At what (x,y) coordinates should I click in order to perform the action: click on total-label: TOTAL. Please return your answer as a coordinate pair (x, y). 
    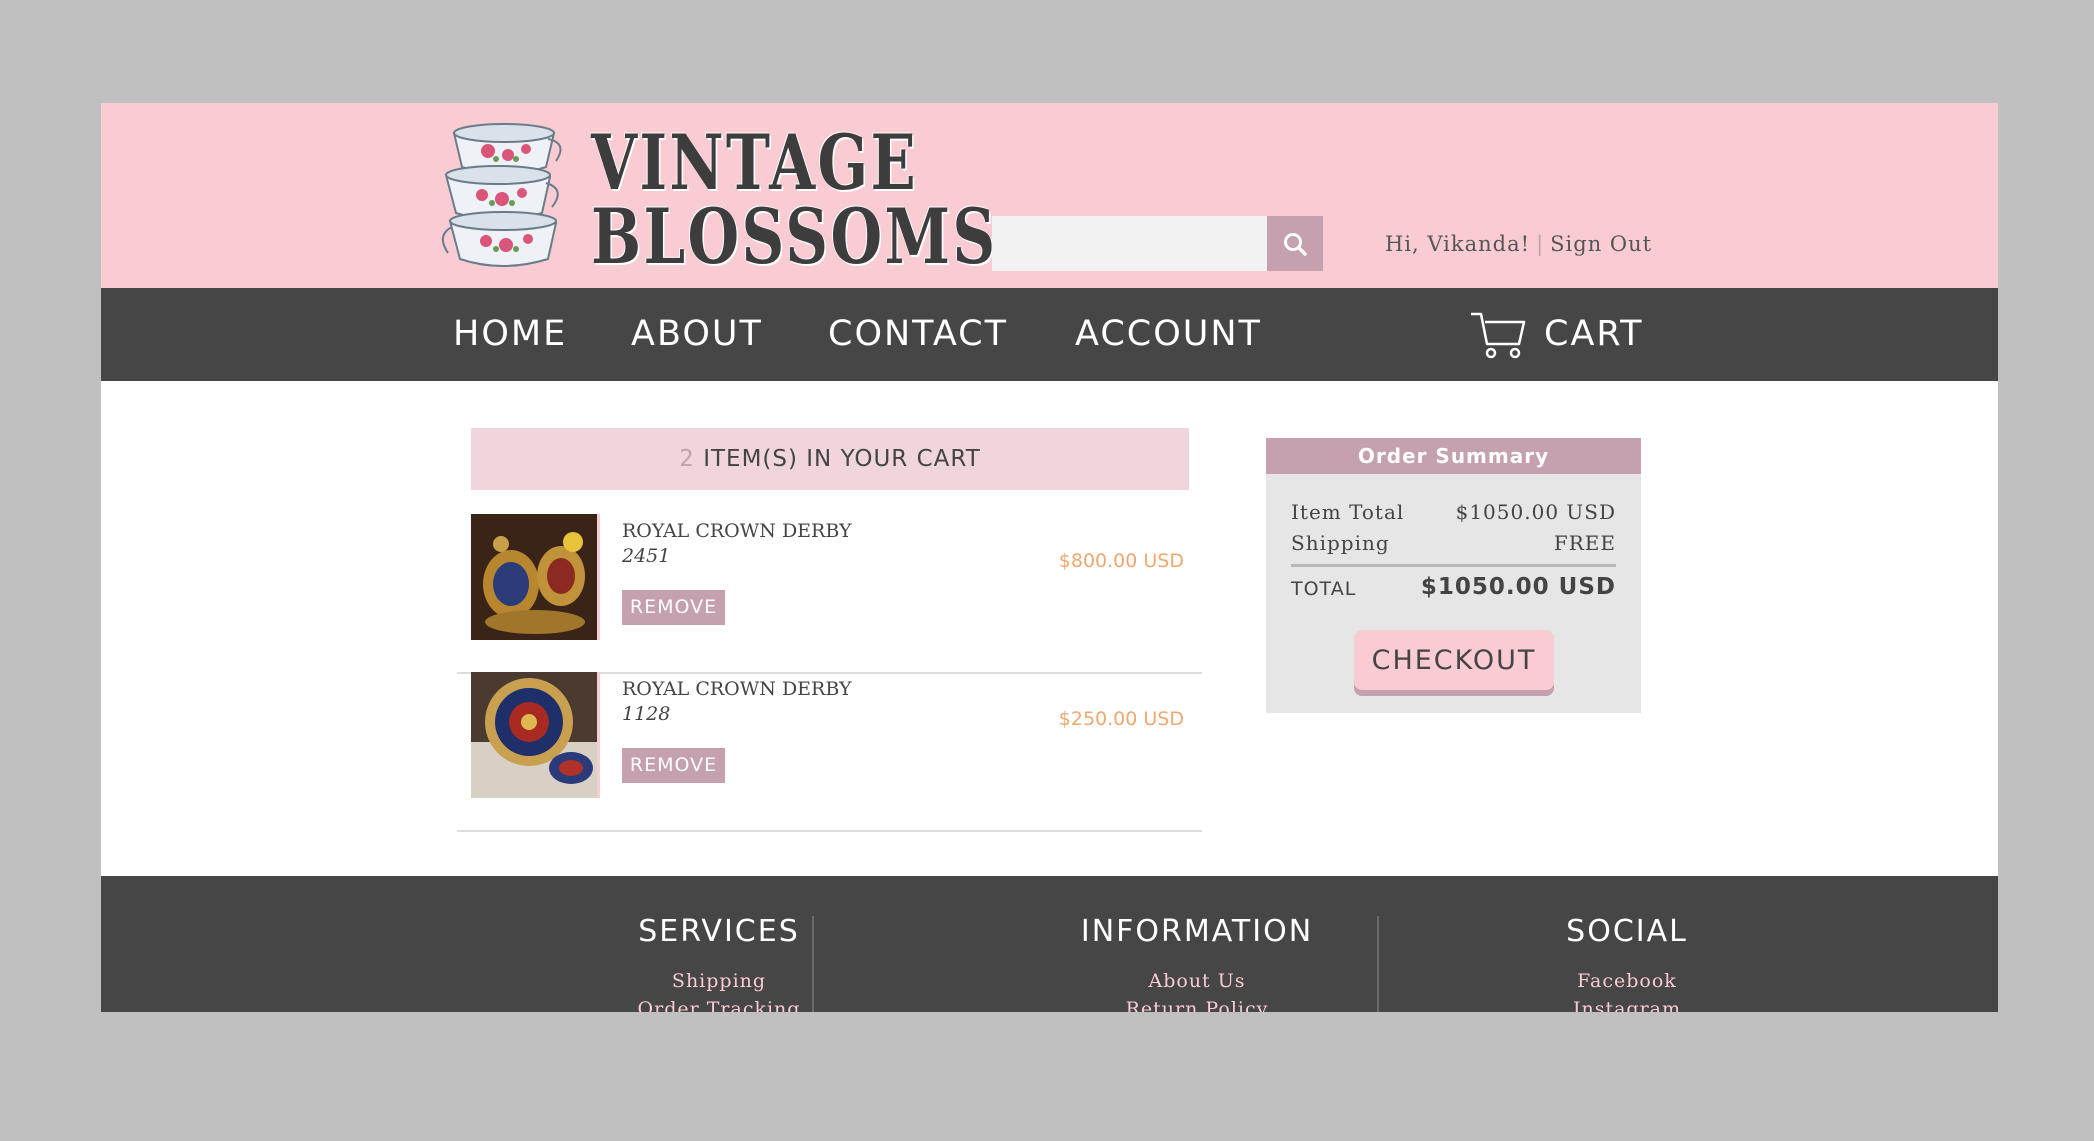
    Looking at the image, I should click on (1324, 589).